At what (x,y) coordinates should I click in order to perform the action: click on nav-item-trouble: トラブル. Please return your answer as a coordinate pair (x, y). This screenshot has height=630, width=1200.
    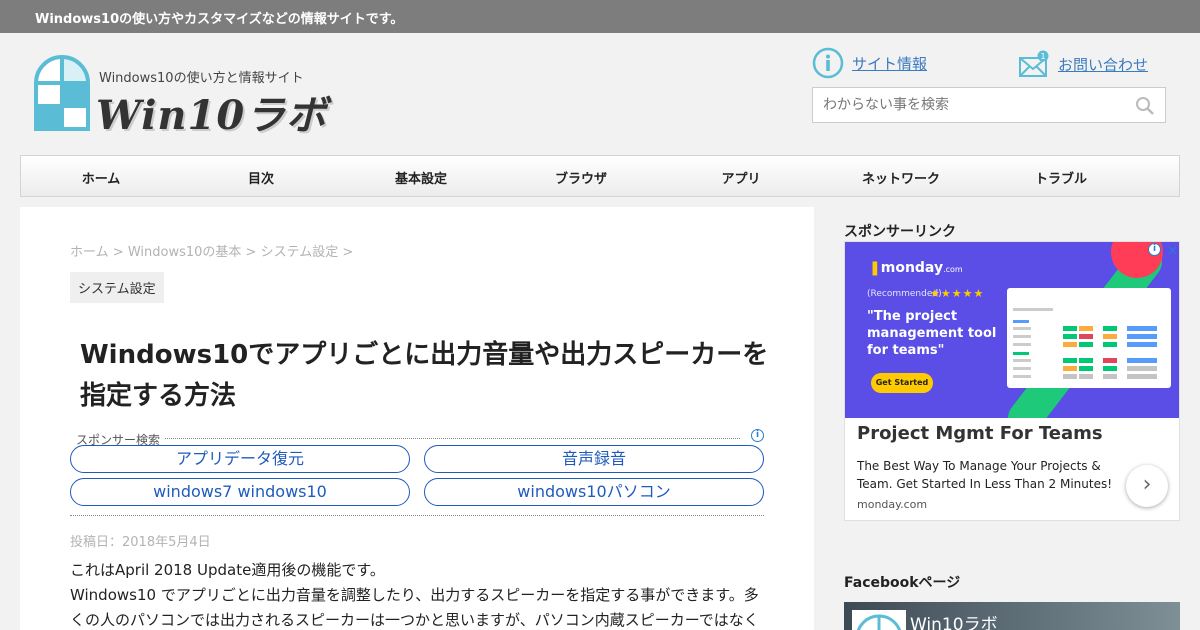
    Looking at the image, I should click on (1061, 177).